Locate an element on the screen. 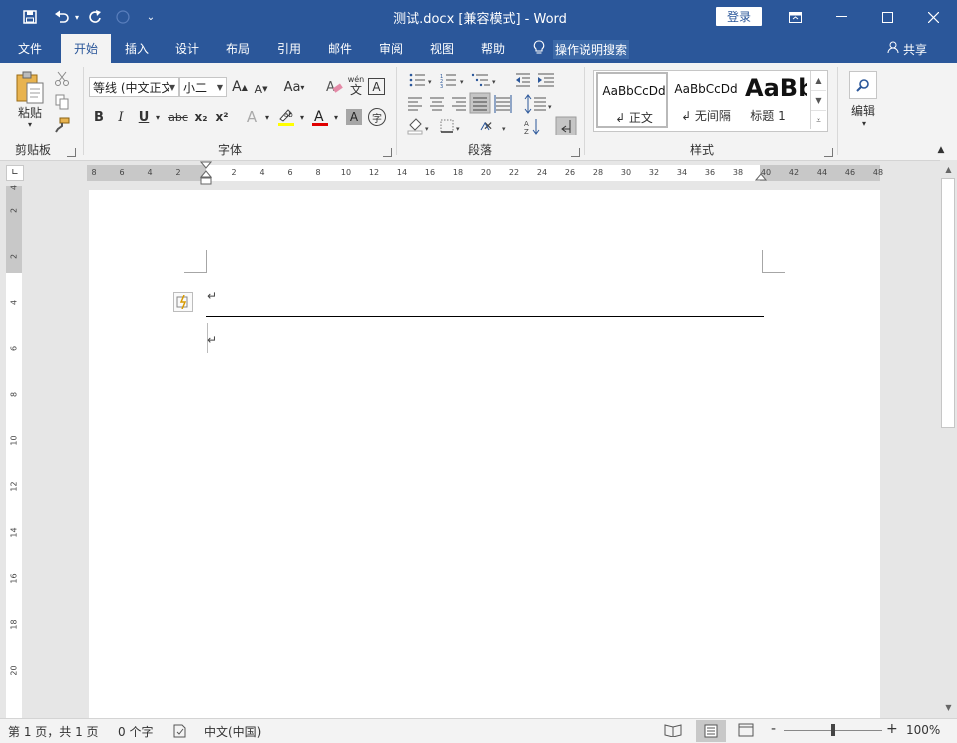 The height and width of the screenshot is (743, 957). ruler-tick-label: 16 is located at coordinates (430, 172).